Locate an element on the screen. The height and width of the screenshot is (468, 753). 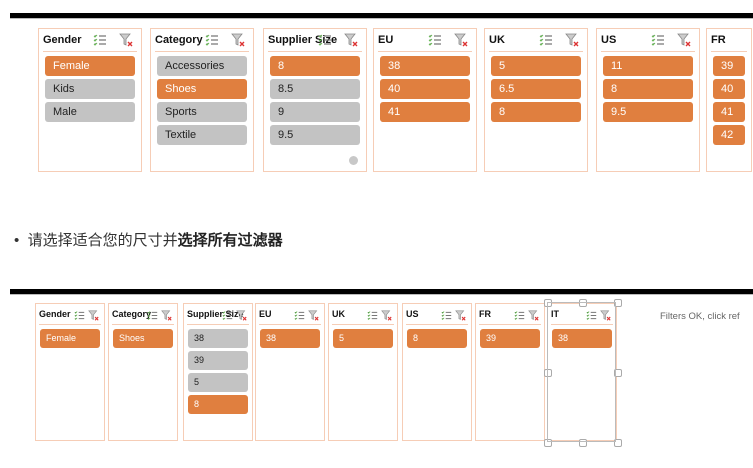
slicer-us: US 8 is located at coordinates (437, 372).